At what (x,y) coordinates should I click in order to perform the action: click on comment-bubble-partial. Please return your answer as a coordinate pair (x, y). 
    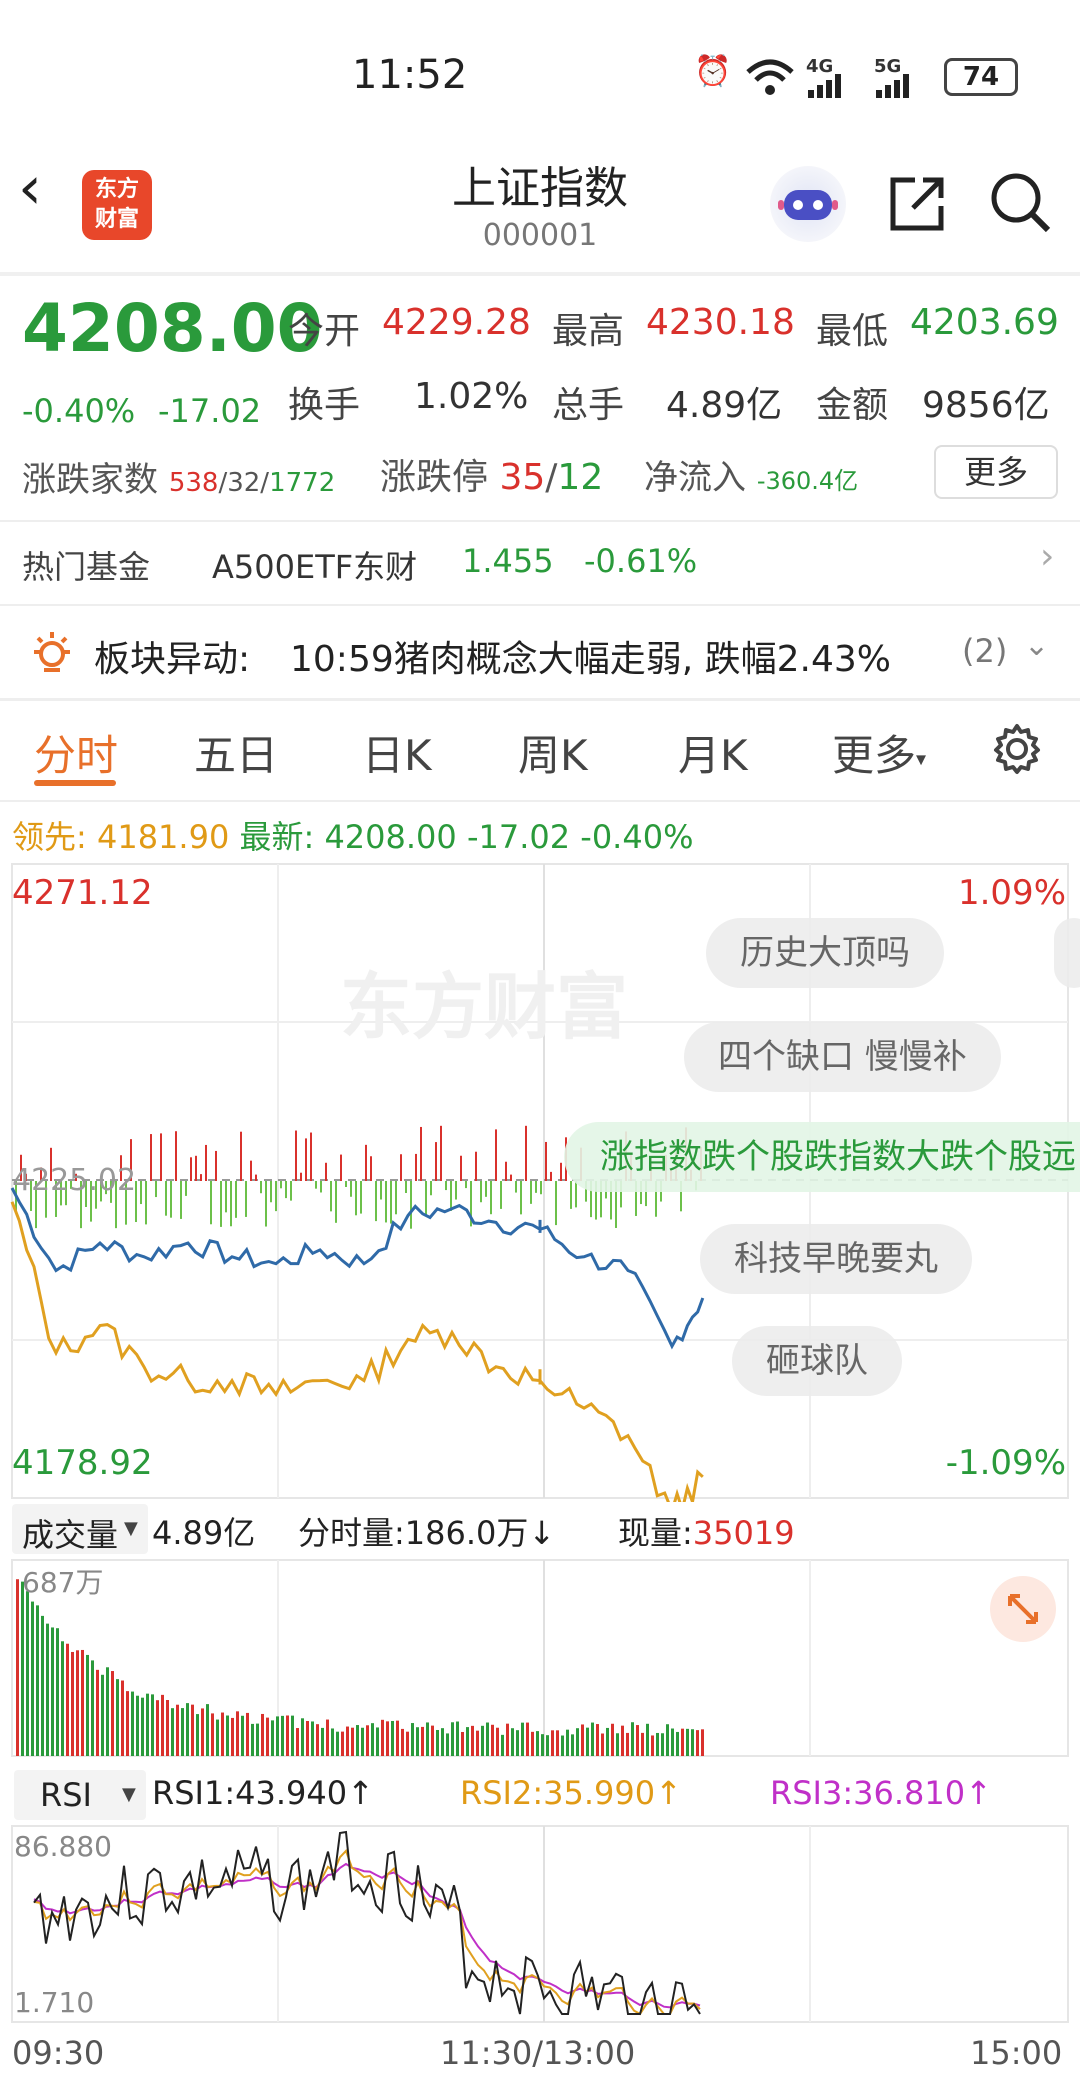
    Looking at the image, I should click on (1067, 953).